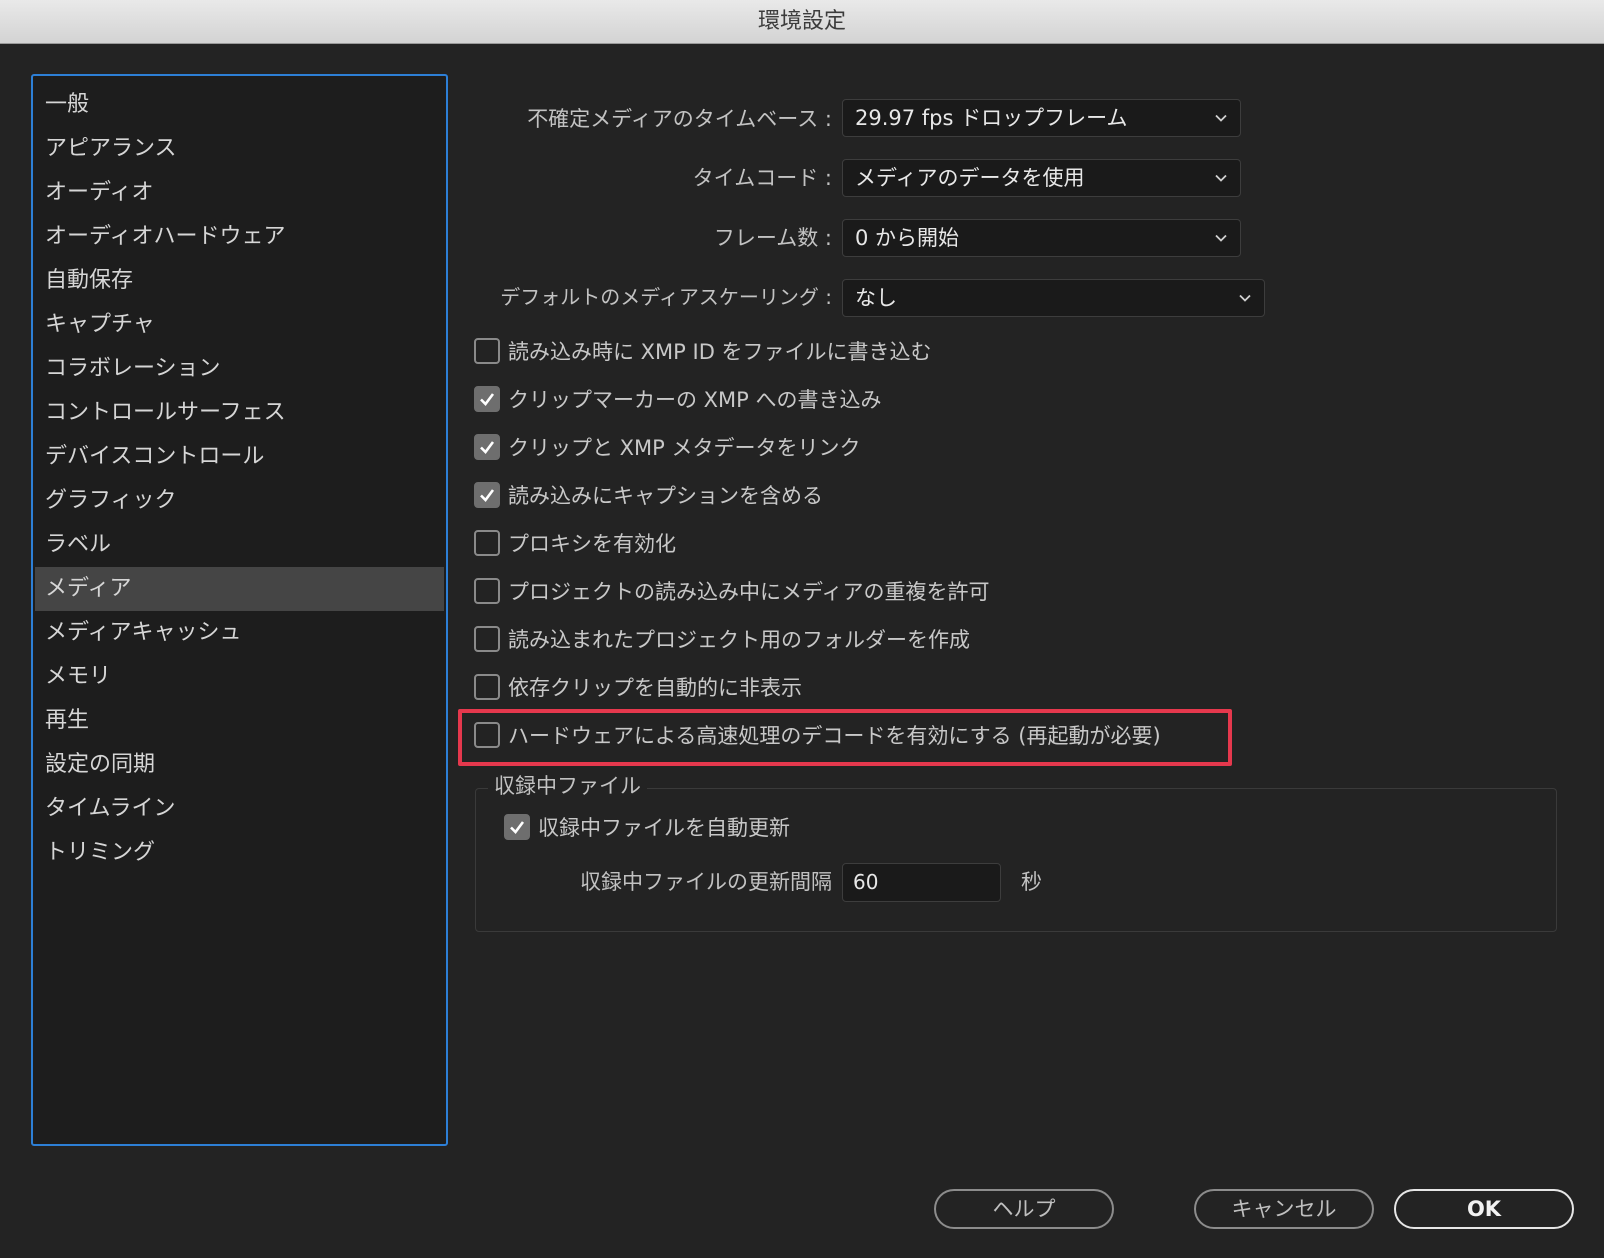 The width and height of the screenshot is (1604, 1258). What do you see at coordinates (567, 786) in the screenshot?
I see `group-title: 収録中ファイル` at bounding box center [567, 786].